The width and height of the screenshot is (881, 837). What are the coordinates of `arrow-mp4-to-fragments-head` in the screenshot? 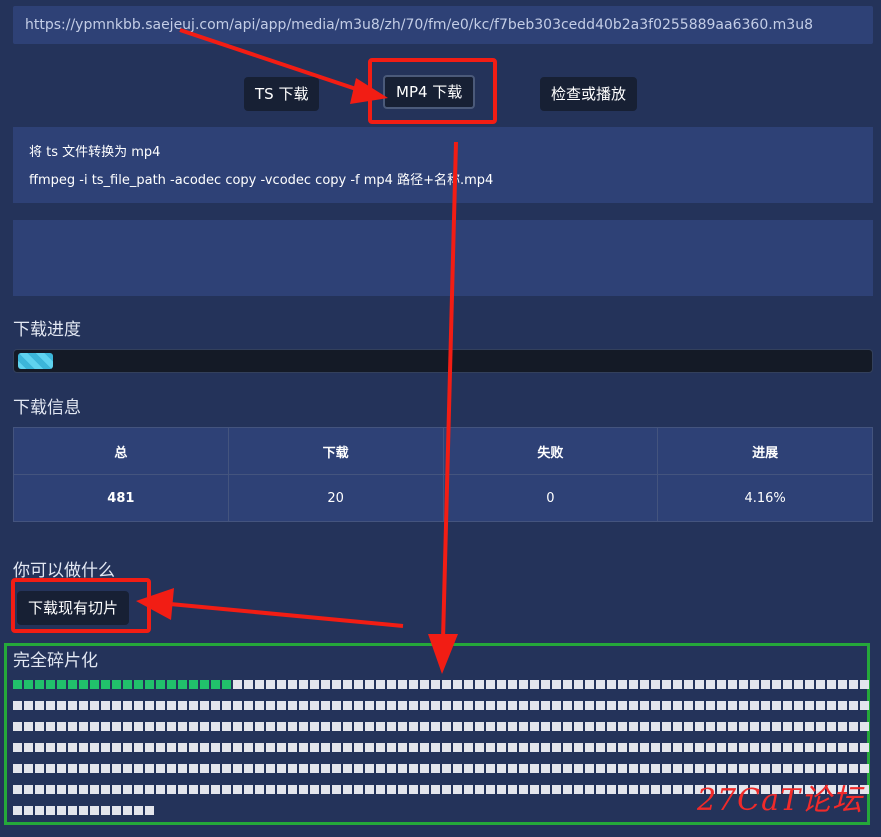 It's located at (443, 654).